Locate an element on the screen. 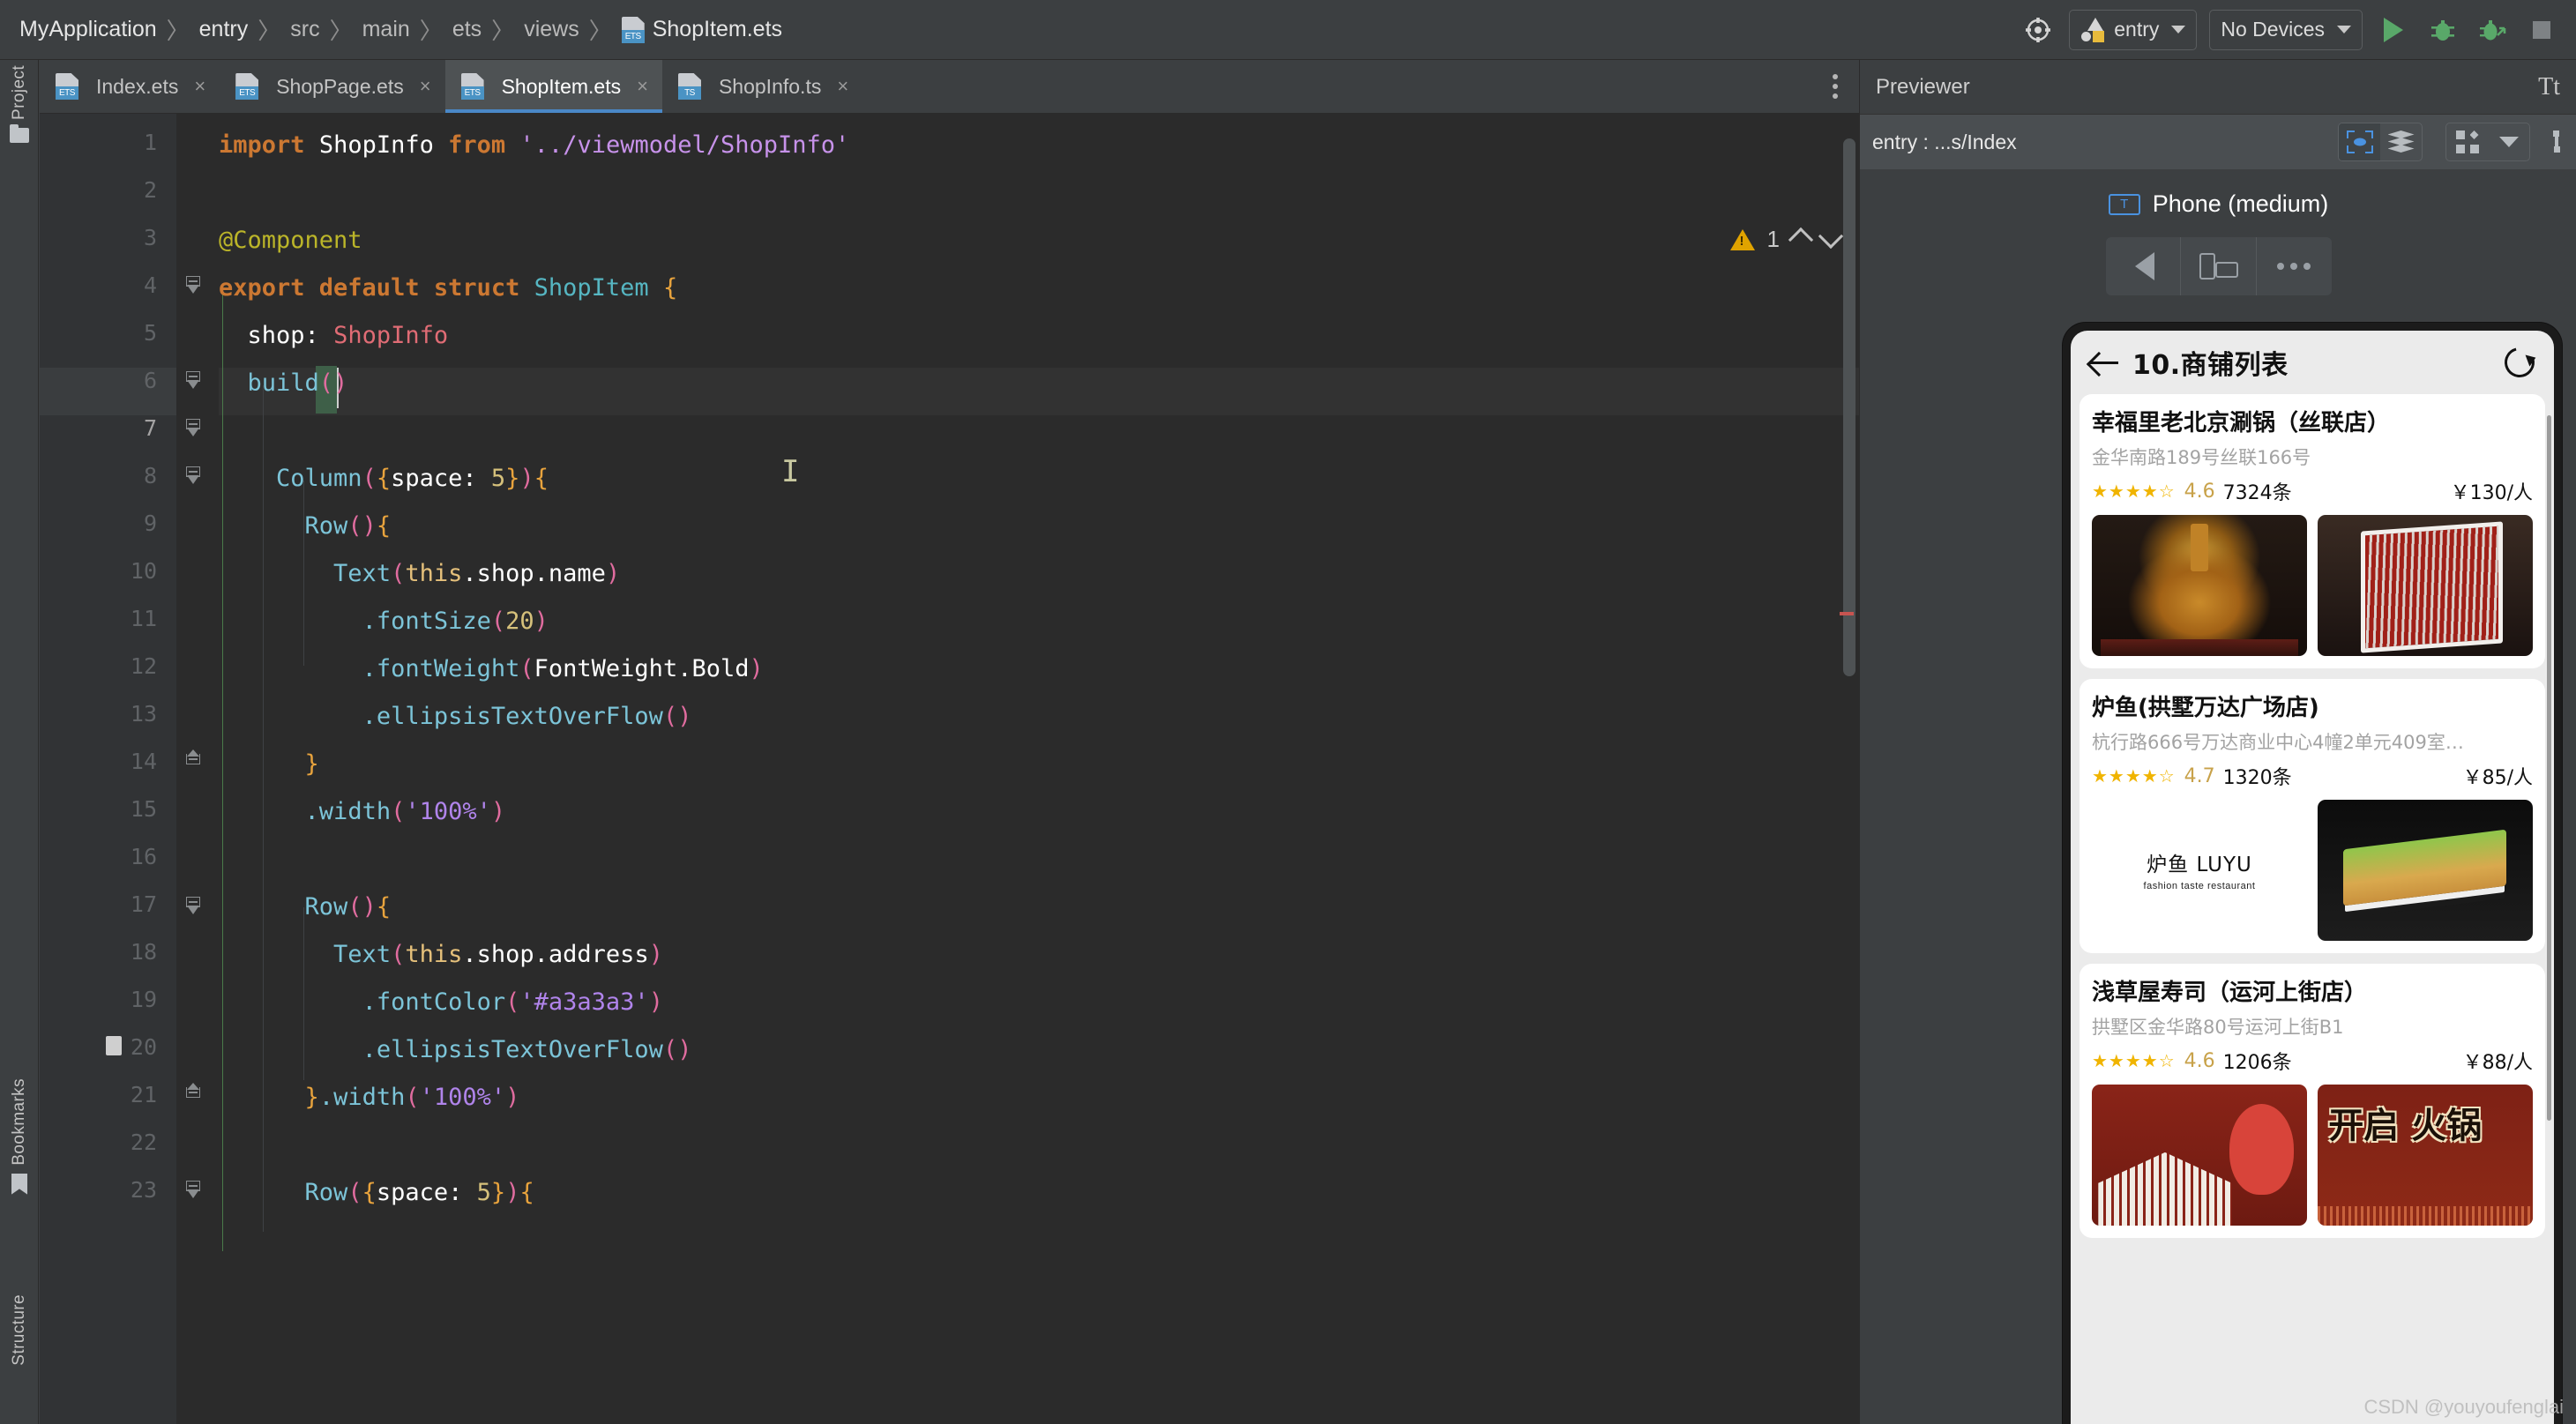  refresh-icon is located at coordinates (2519, 362).